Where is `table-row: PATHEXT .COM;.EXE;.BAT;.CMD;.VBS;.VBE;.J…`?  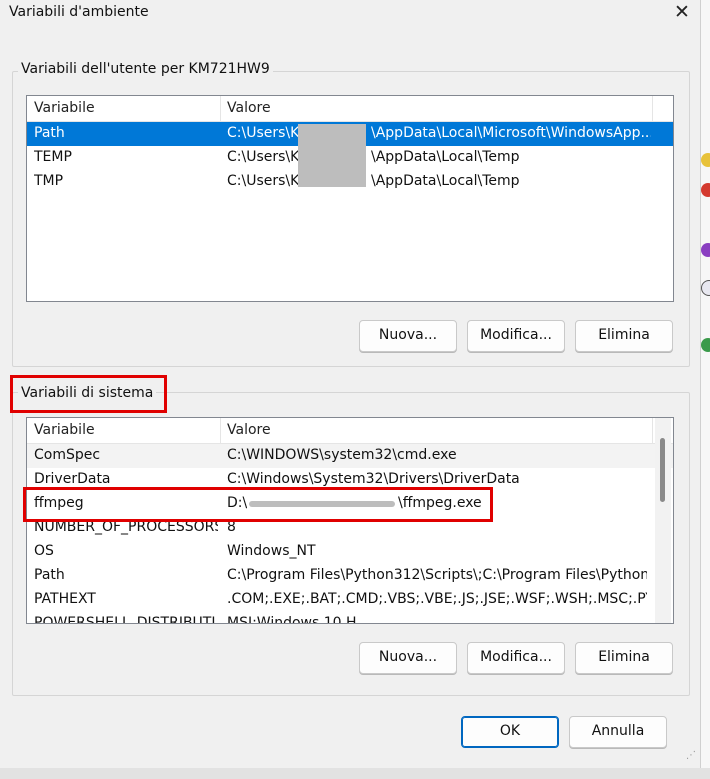
table-row: PATHEXT .COM;.EXE;.BAT;.CMD;.VBS;.VBE;.J… is located at coordinates (350, 600).